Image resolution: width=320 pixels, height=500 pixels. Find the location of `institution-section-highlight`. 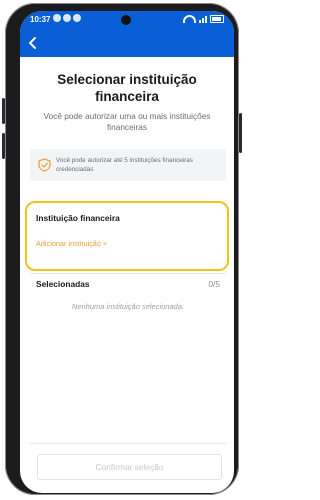

institution-section-highlight is located at coordinates (127, 236).